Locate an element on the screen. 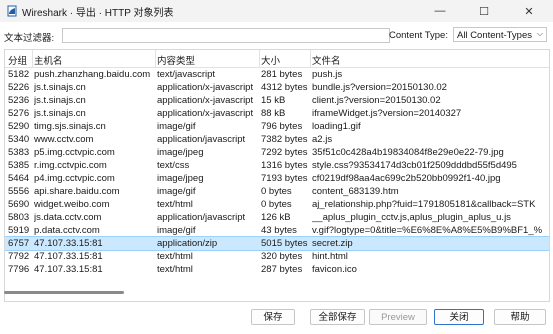  cell-size: 15 kB is located at coordinates (273, 100).